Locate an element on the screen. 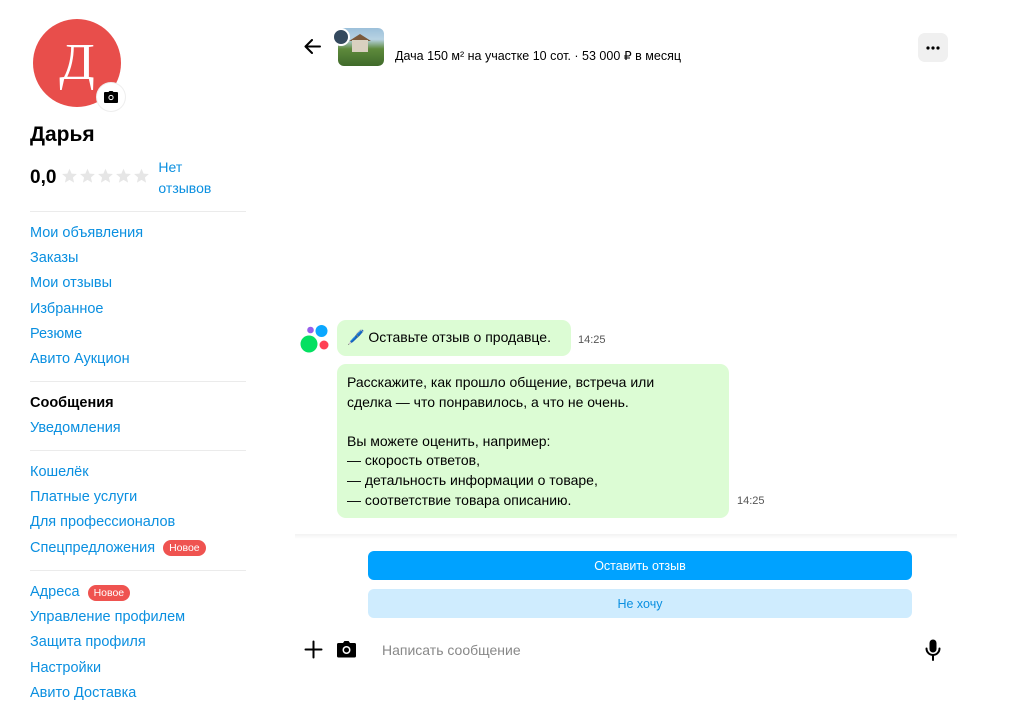 The width and height of the screenshot is (1025, 704). more-options-button is located at coordinates (933, 47).